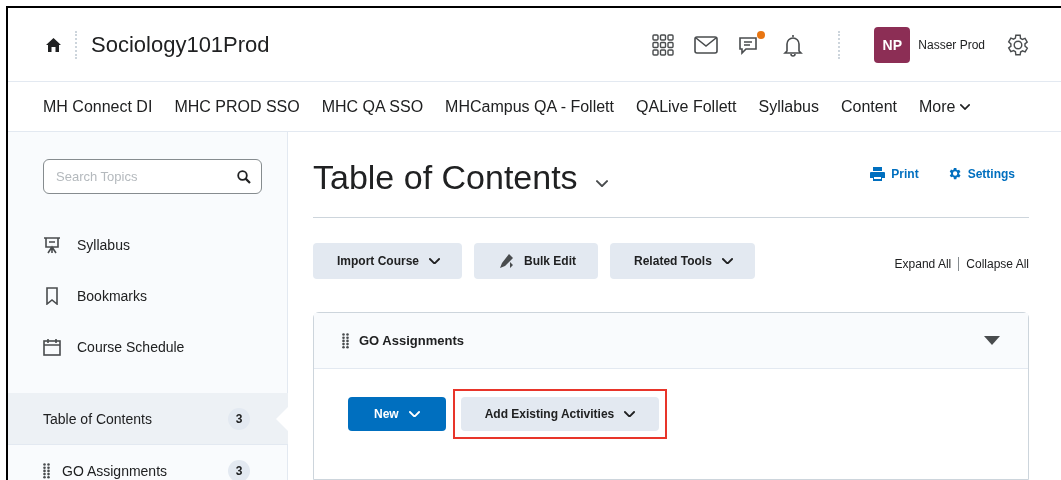  What do you see at coordinates (750, 44) in the screenshot?
I see `chat-icon` at bounding box center [750, 44].